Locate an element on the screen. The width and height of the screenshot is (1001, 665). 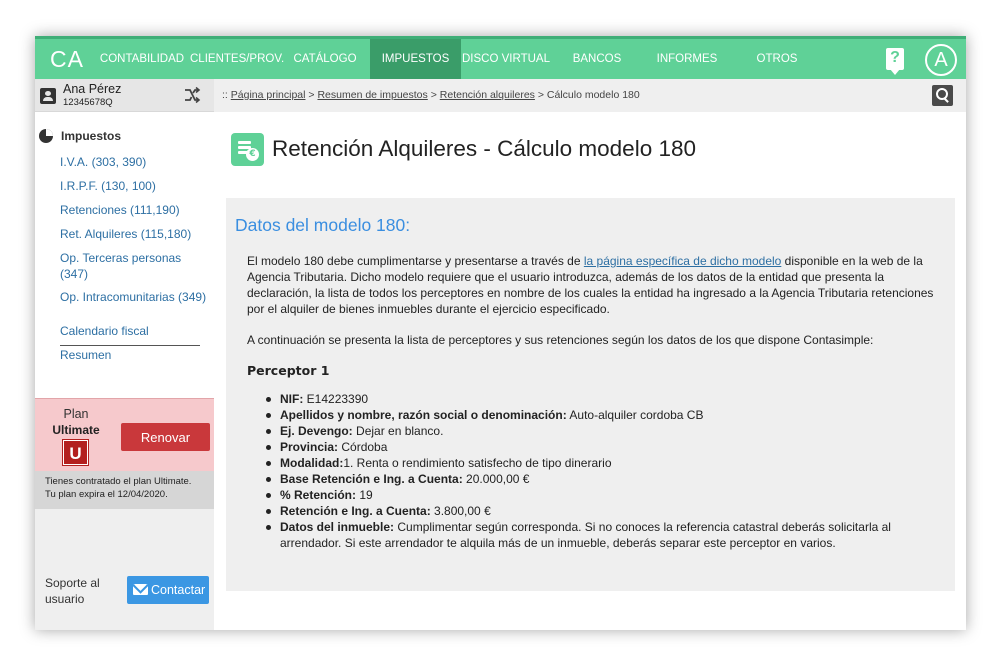
nav-impuestos: IMPUESTOS is located at coordinates (415, 59).